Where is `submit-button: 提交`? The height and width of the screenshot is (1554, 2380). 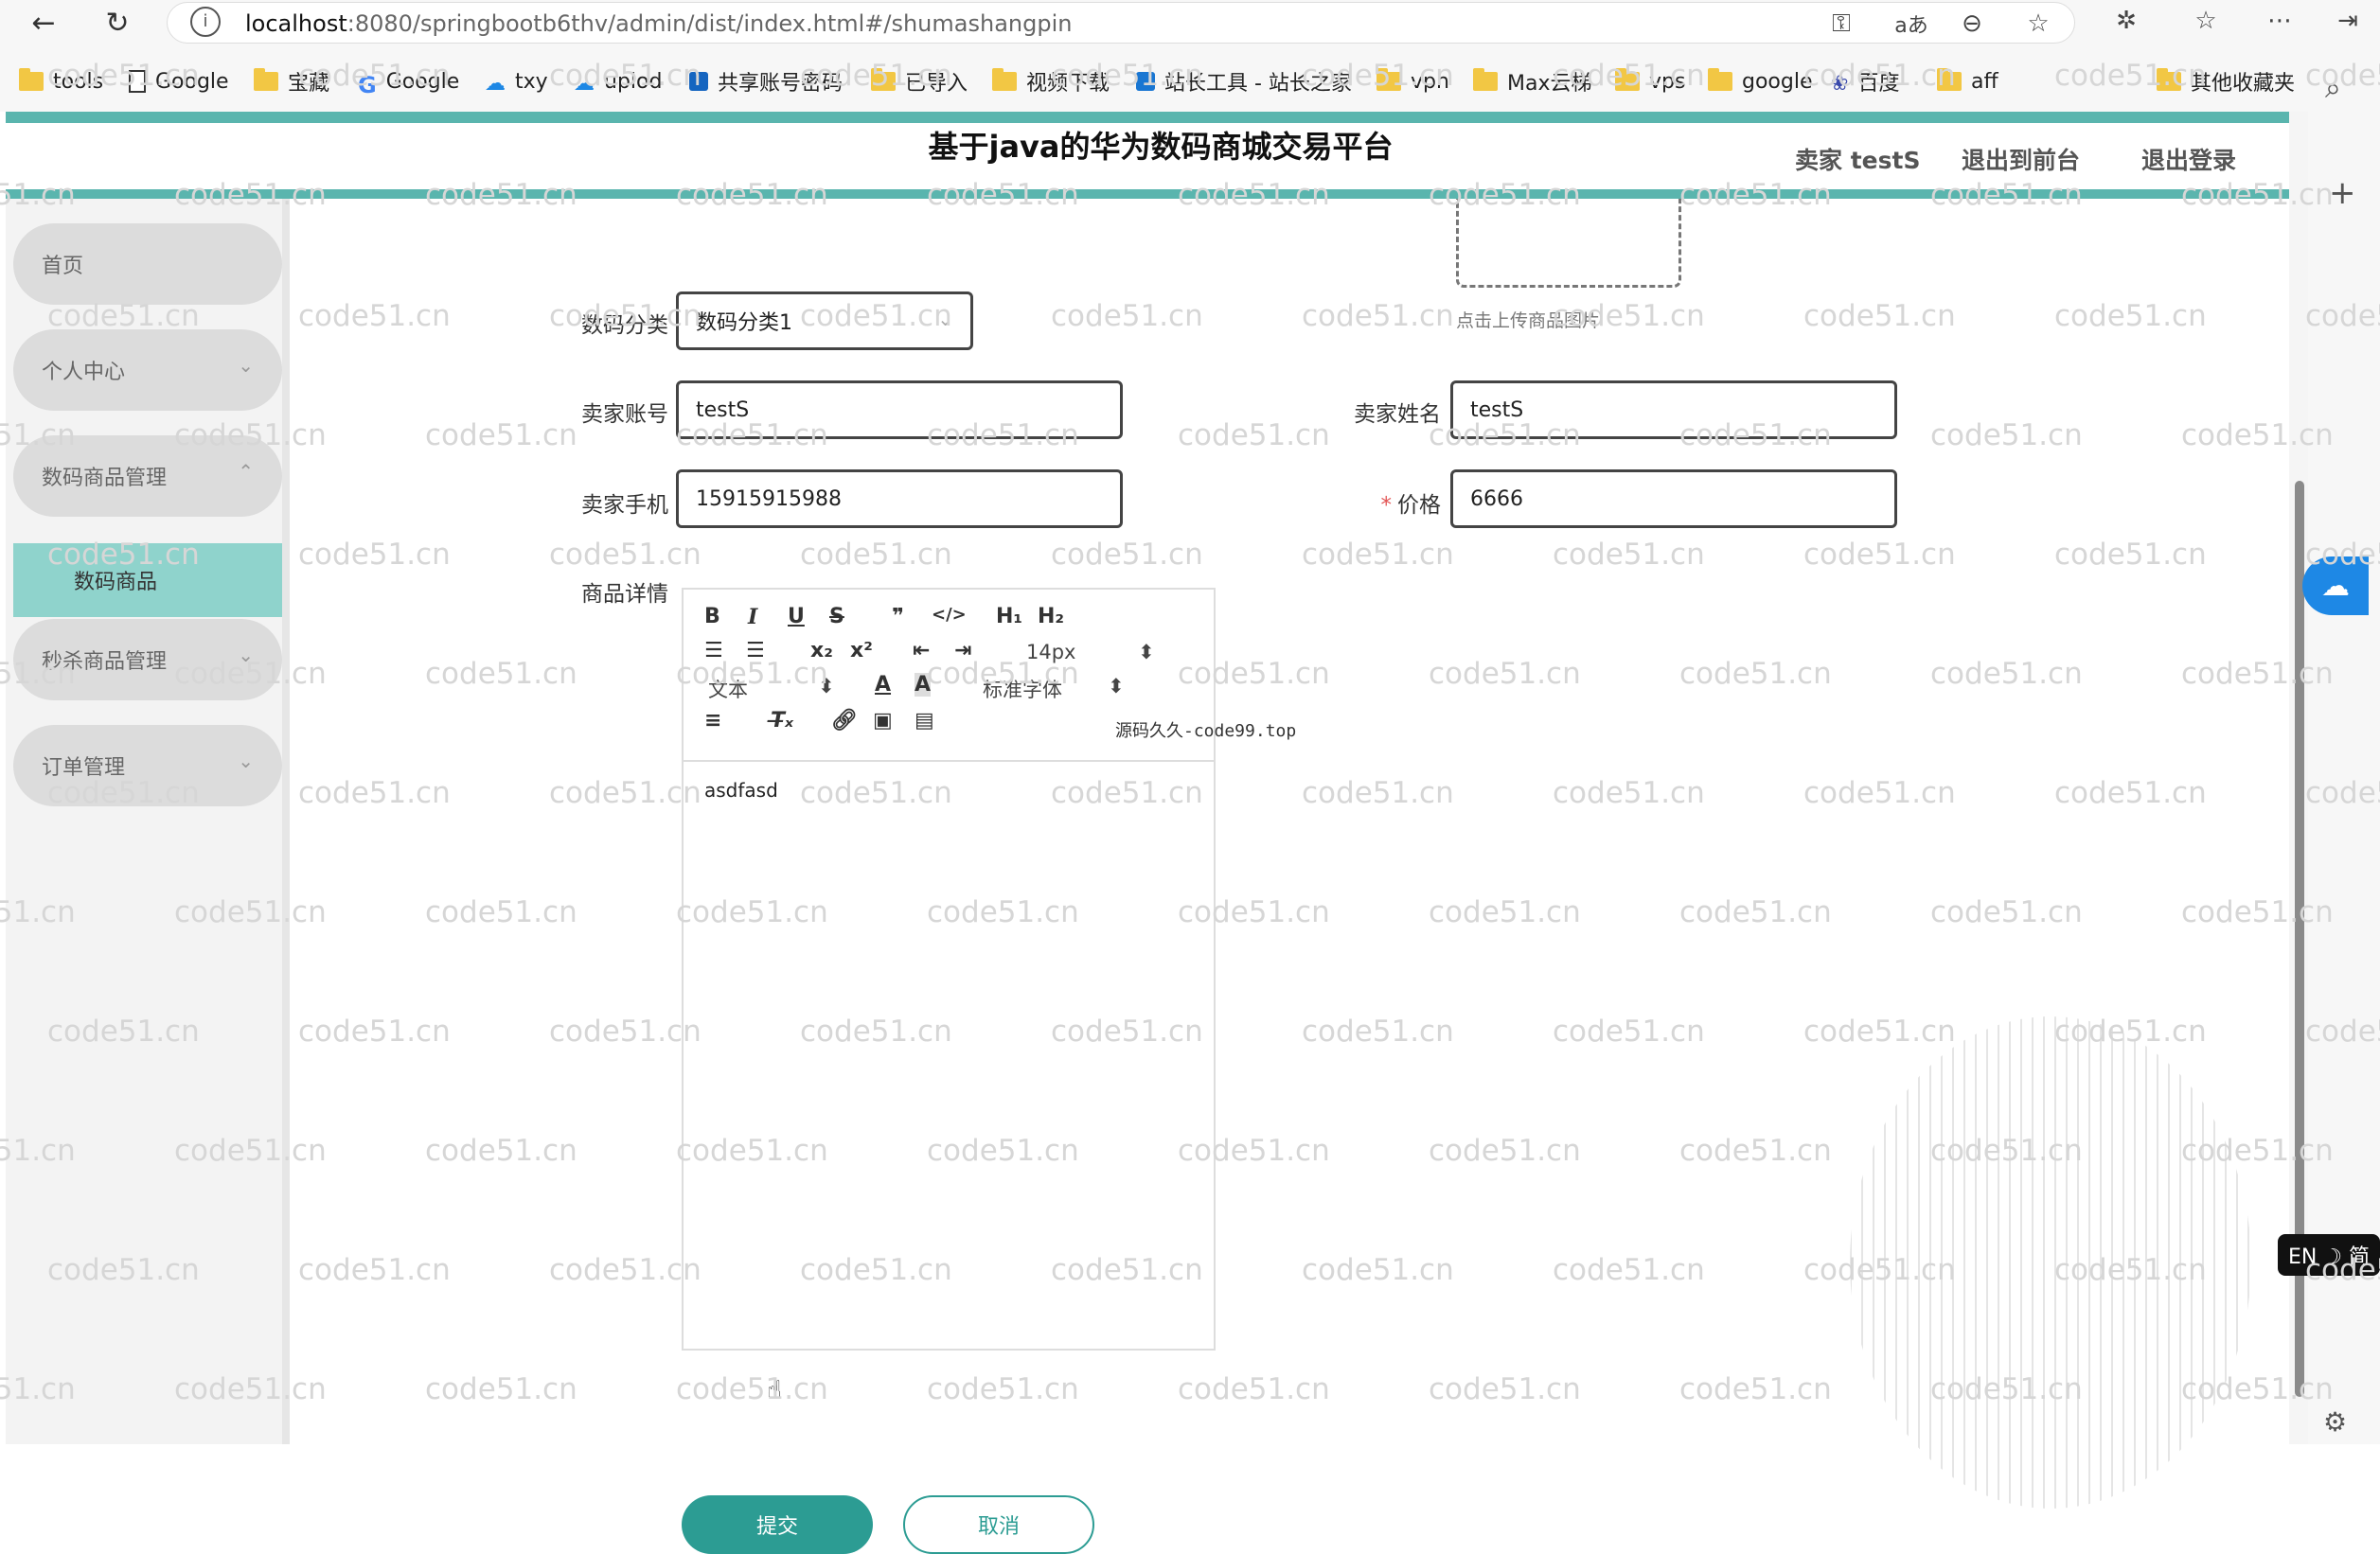 submit-button: 提交 is located at coordinates (777, 1524).